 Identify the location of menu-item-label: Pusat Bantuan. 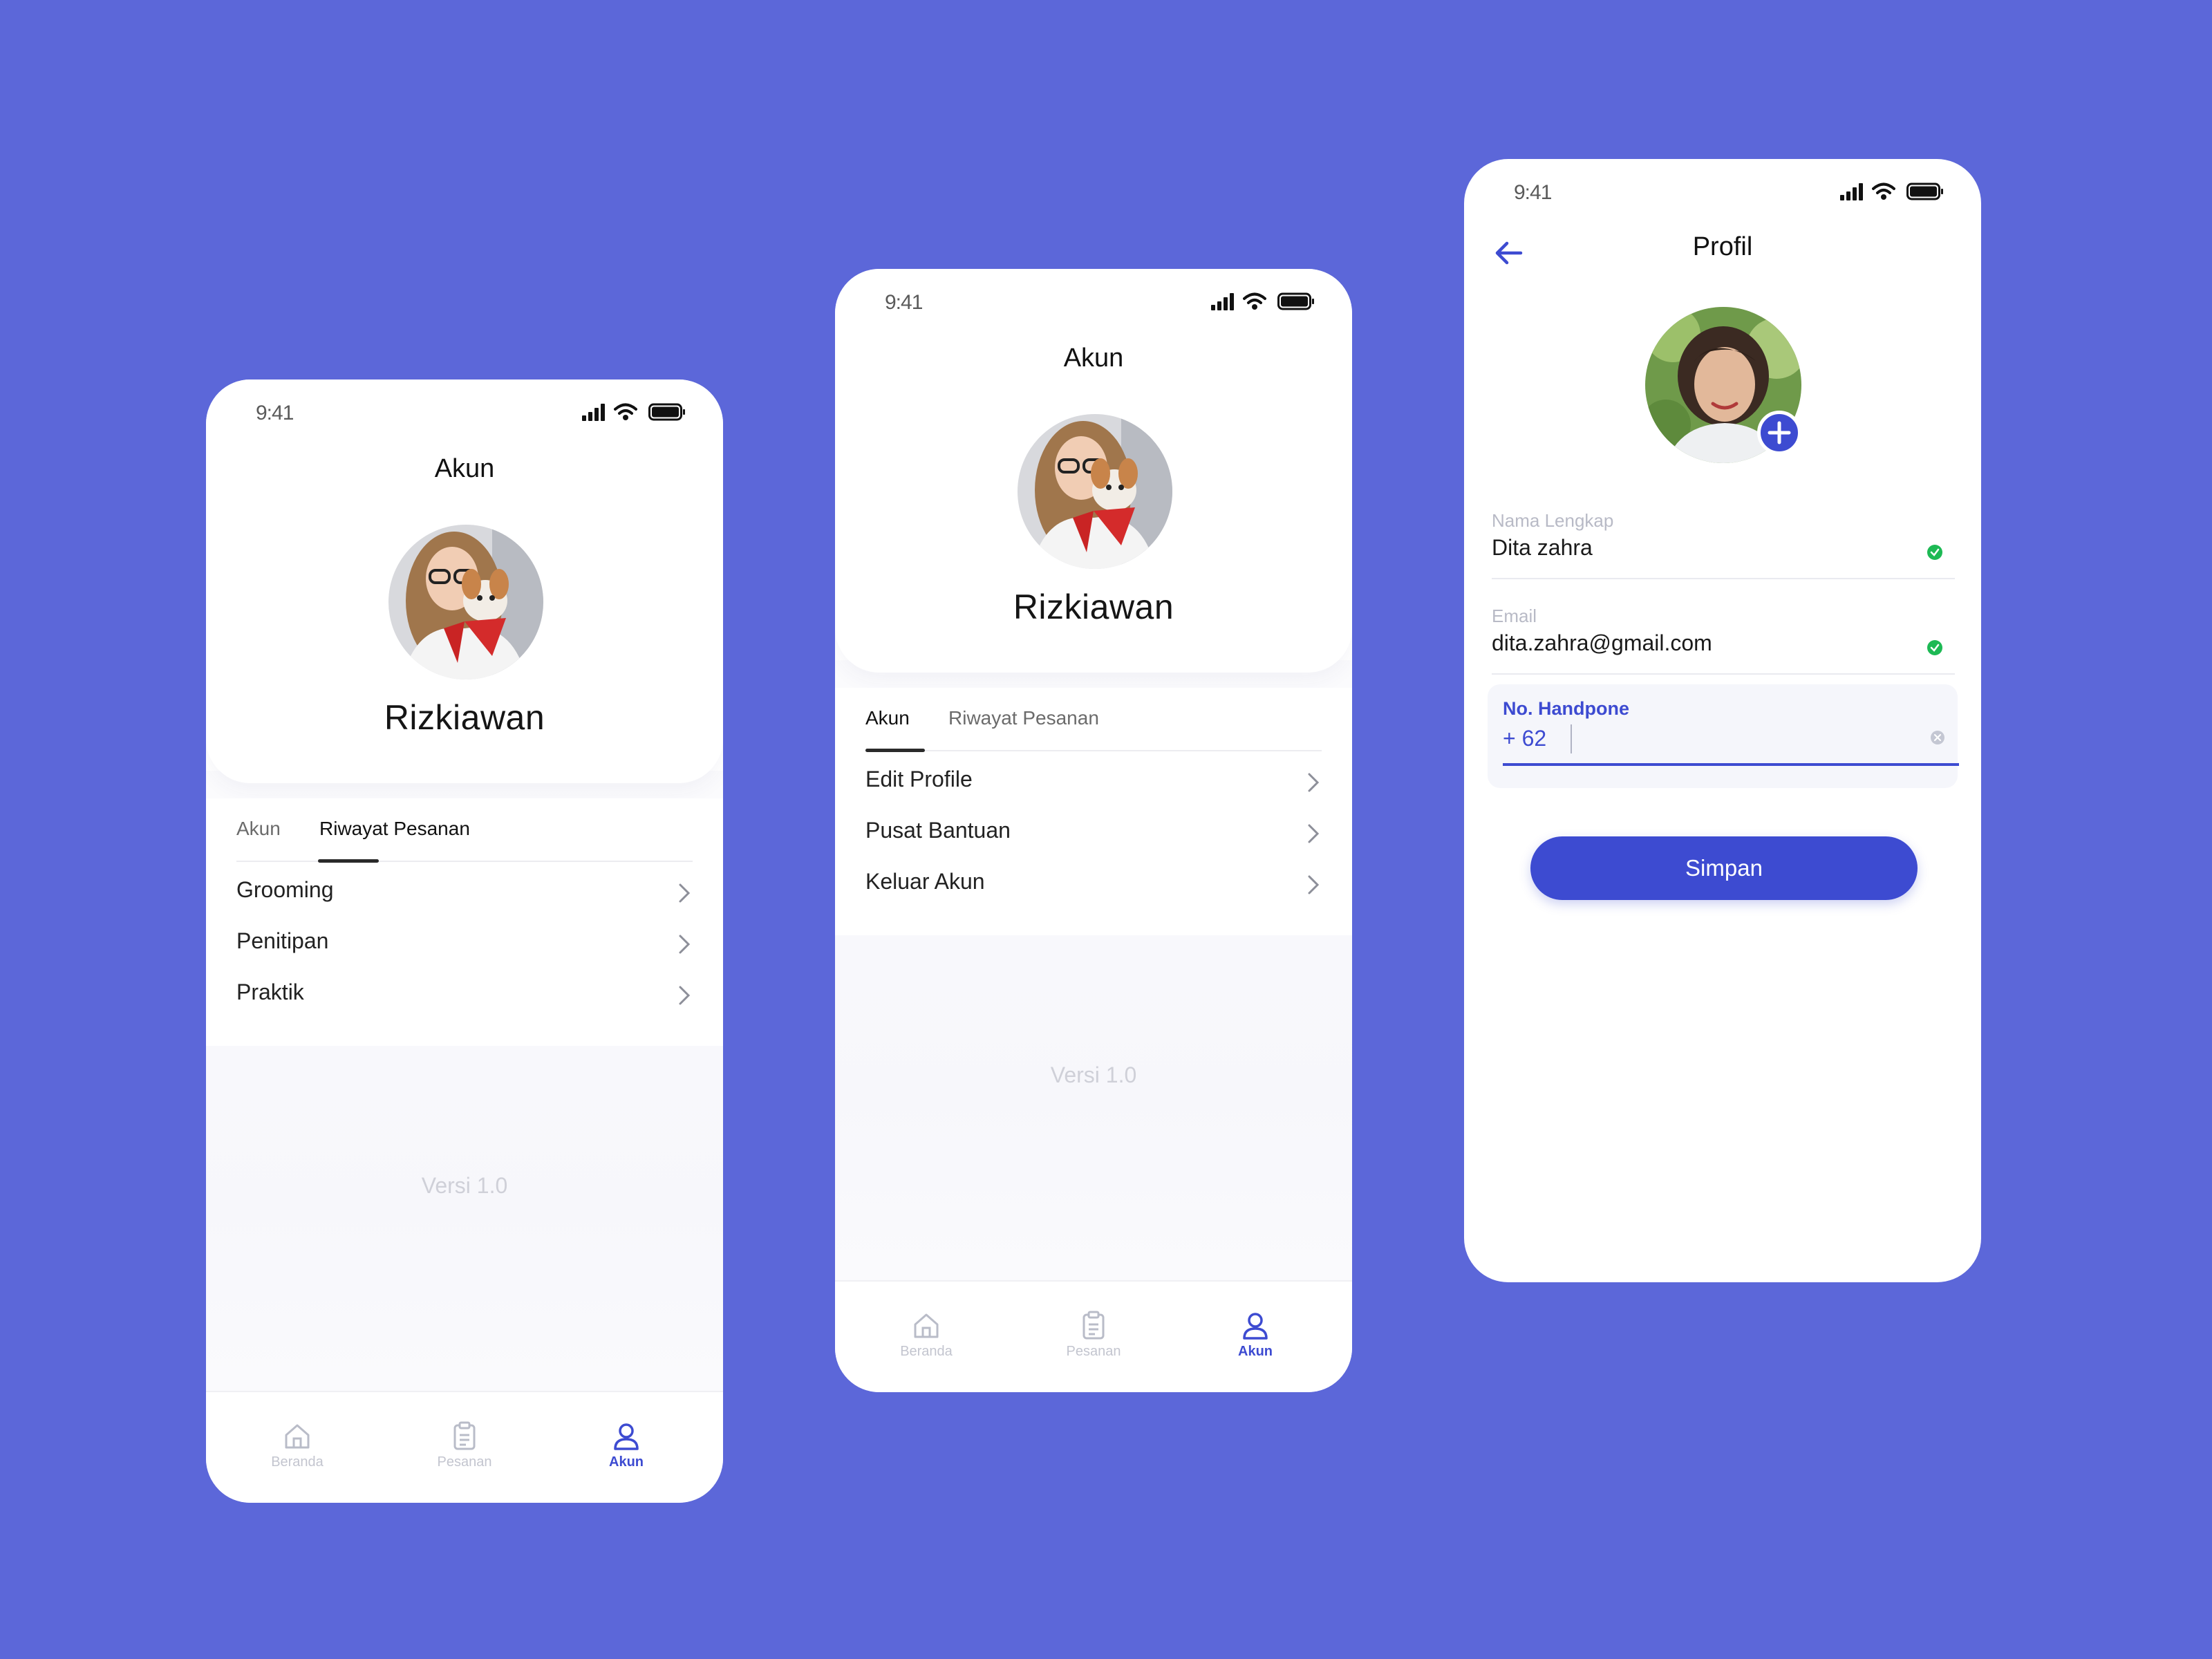
(938, 831).